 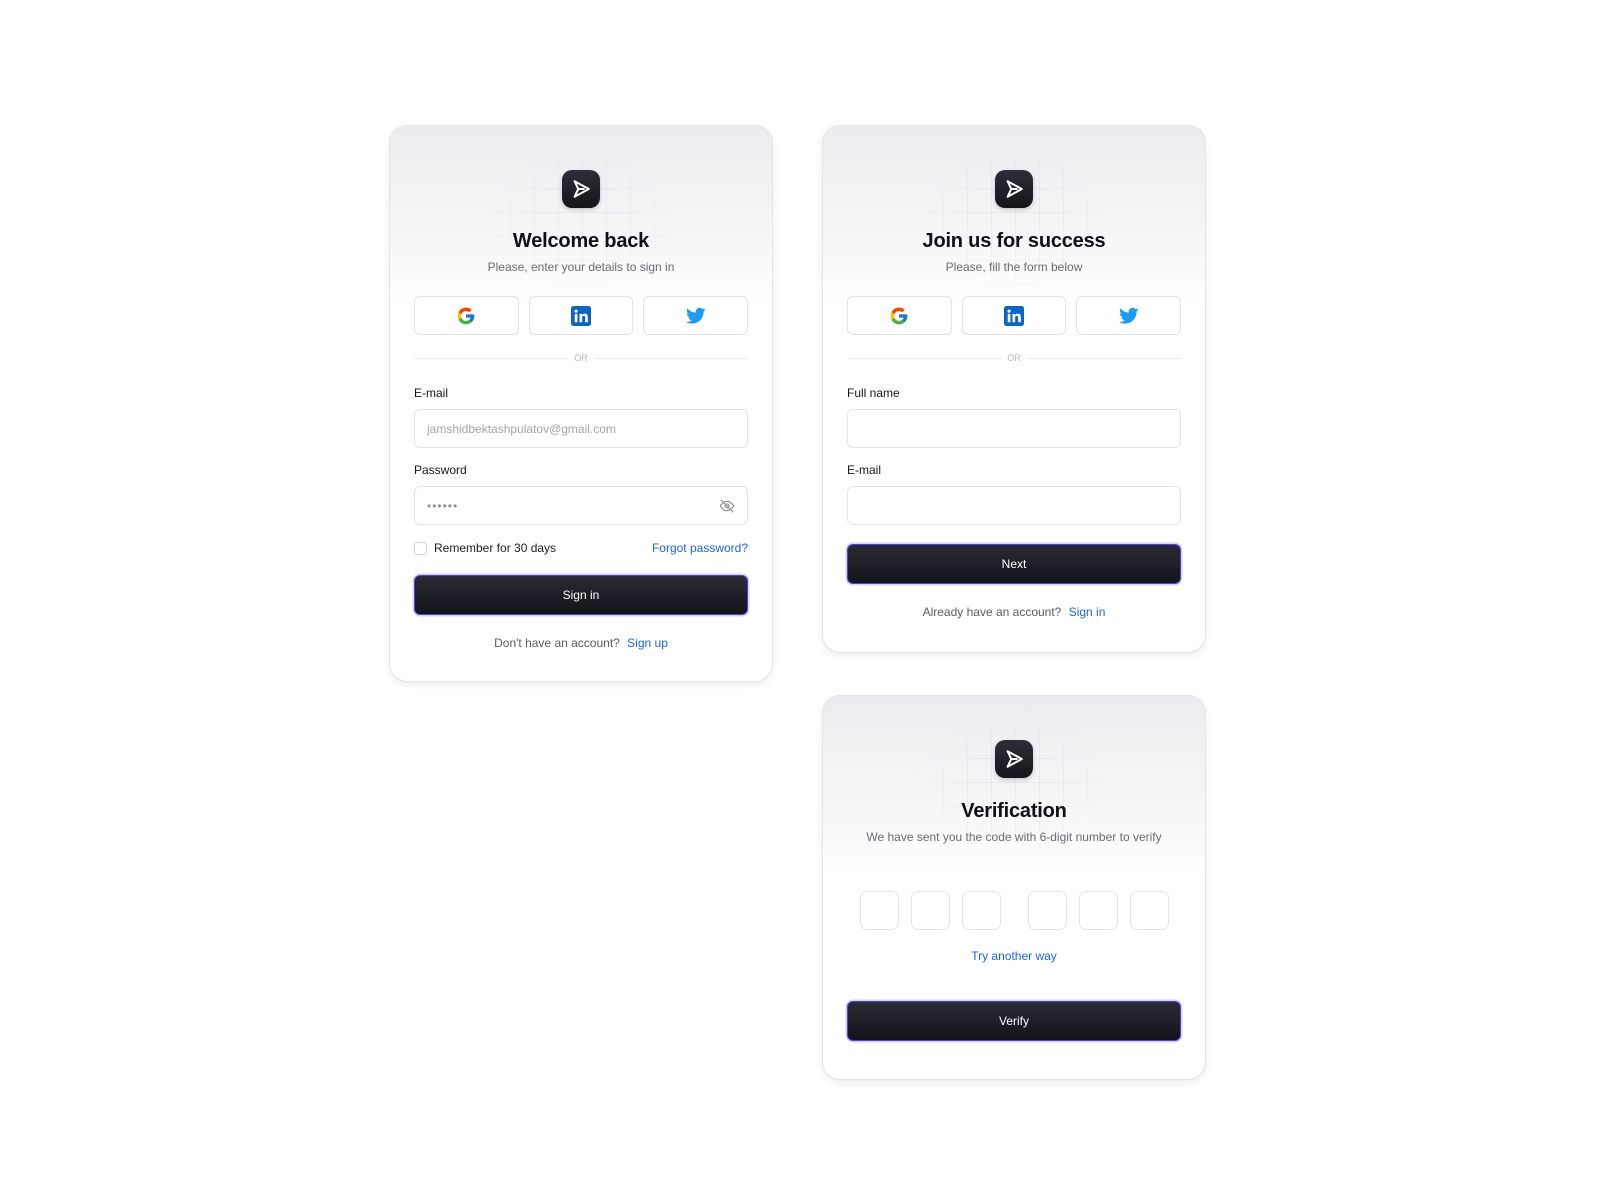 What do you see at coordinates (1014, 267) in the screenshot?
I see `page-subtitle: Please, fill the form below` at bounding box center [1014, 267].